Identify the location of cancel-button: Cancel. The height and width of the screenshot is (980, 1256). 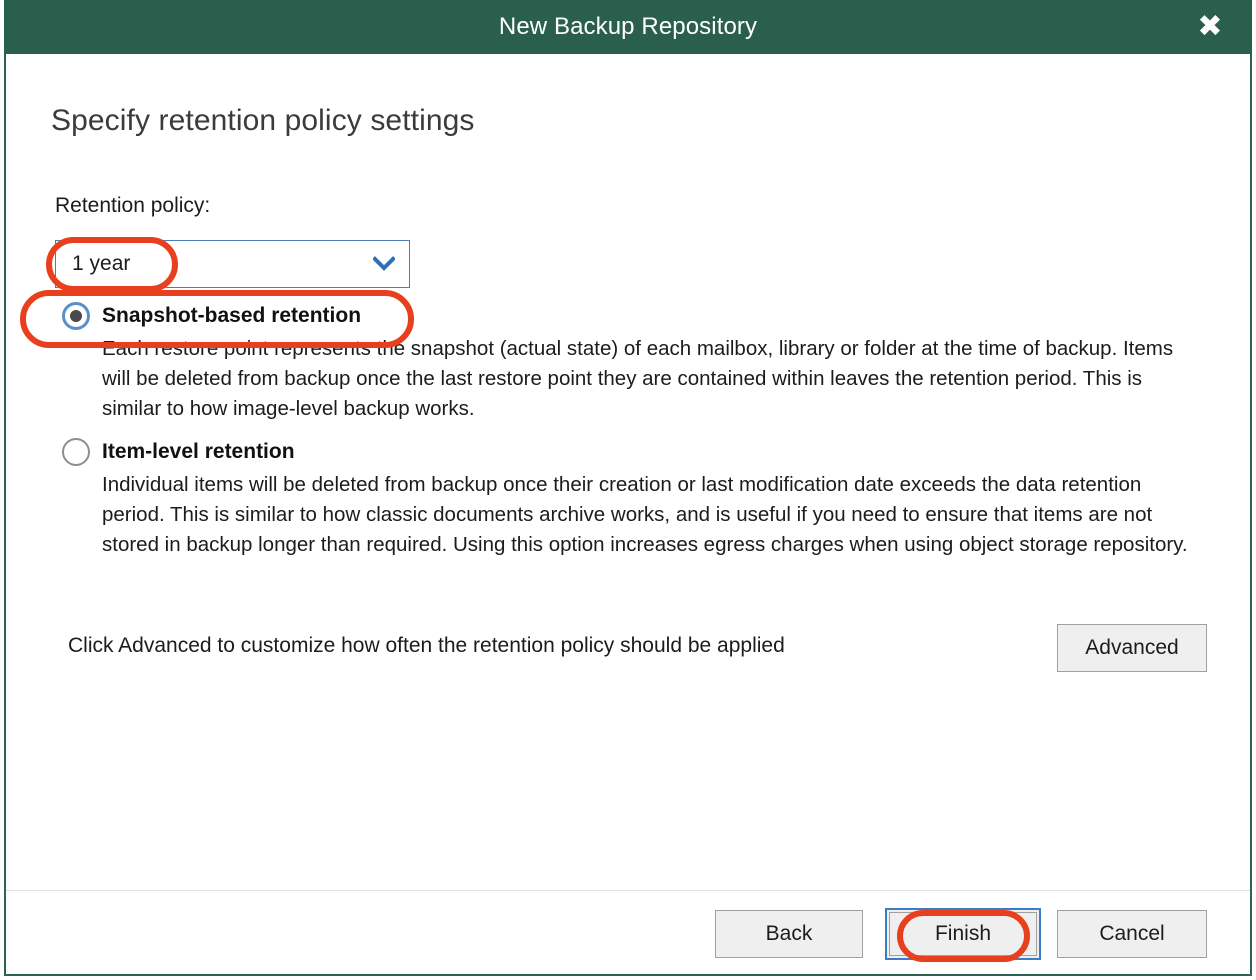
(1132, 934).